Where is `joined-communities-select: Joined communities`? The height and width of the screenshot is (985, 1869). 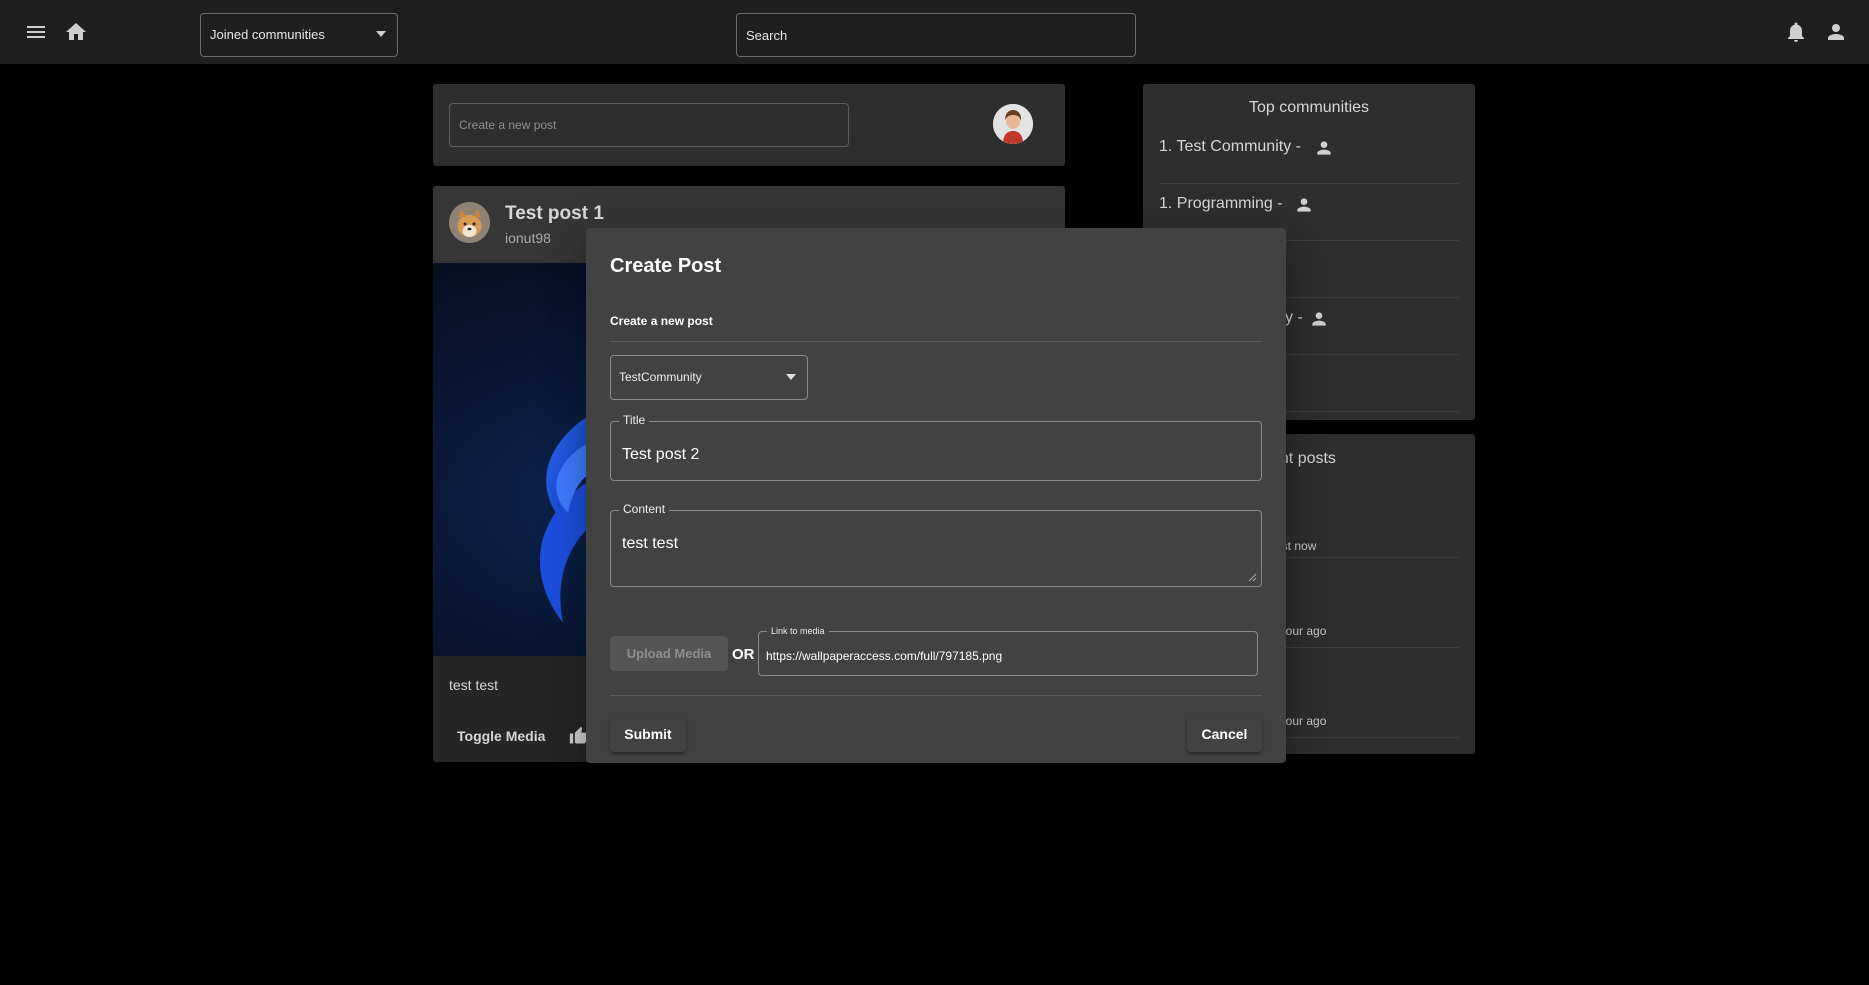
joined-communities-select: Joined communities is located at coordinates (299, 35).